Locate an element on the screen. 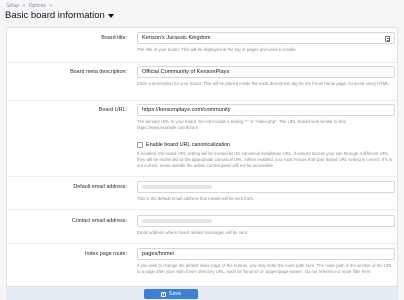  contact-email-label: Contact email address: is located at coordinates (99, 221).